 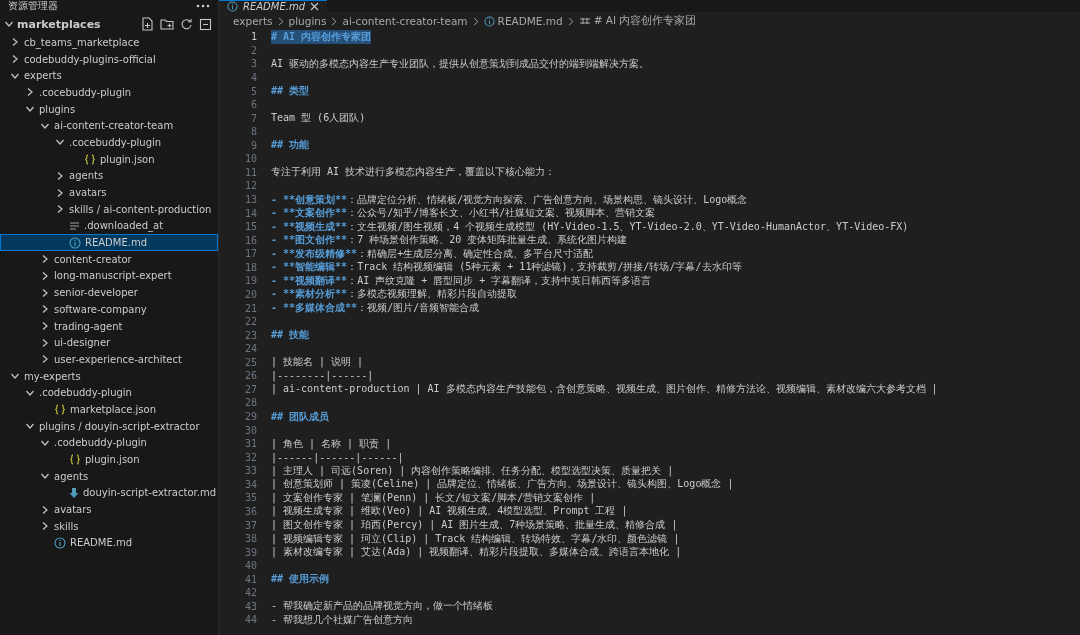 I want to click on tree-item: .downloaded_at, so click(x=109, y=226).